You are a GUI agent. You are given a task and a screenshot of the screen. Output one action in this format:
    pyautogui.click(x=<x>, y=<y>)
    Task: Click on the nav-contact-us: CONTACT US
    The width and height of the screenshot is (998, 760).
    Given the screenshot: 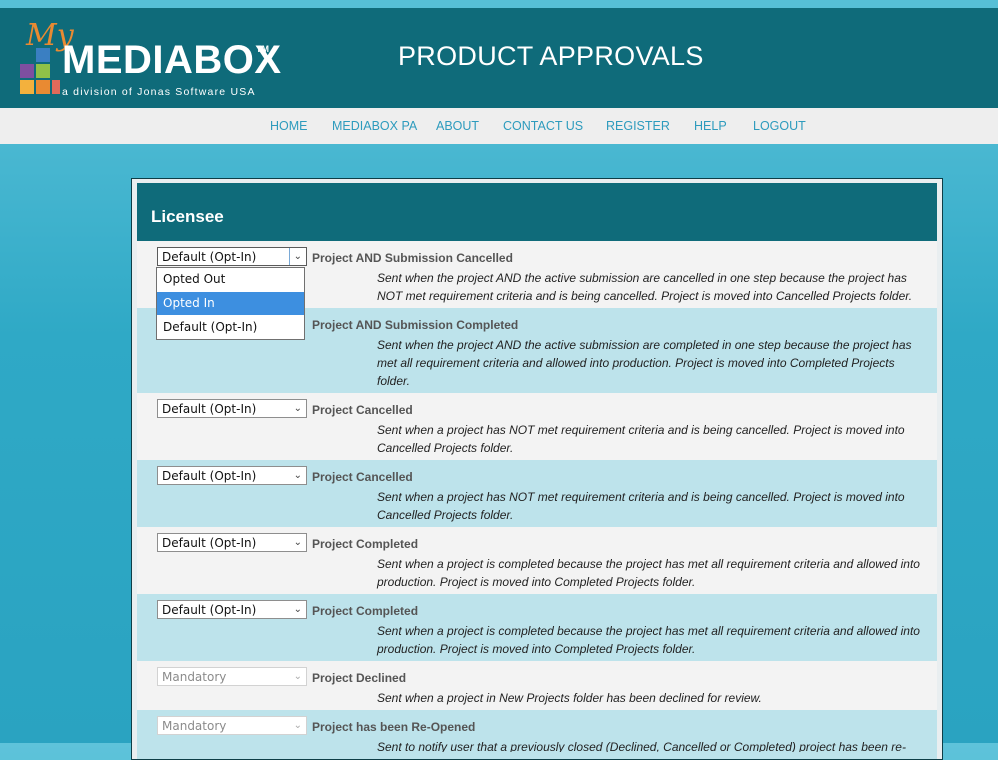 What is the action you would take?
    pyautogui.click(x=543, y=126)
    